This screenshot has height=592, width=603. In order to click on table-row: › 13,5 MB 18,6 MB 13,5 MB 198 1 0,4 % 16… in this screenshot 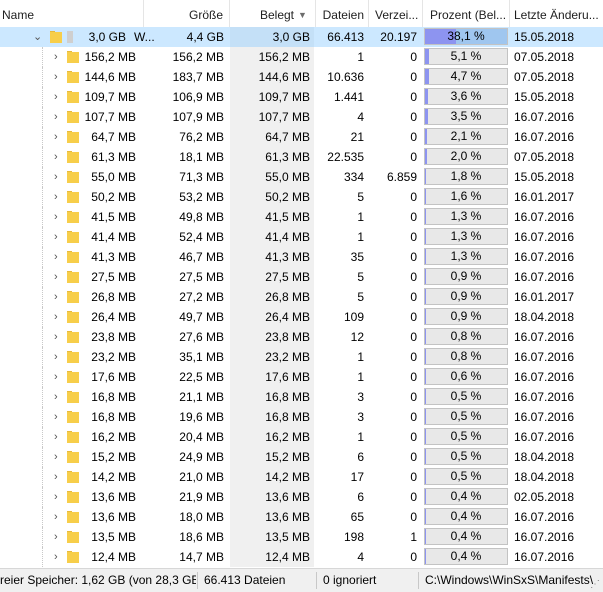, I will do `click(301, 537)`.